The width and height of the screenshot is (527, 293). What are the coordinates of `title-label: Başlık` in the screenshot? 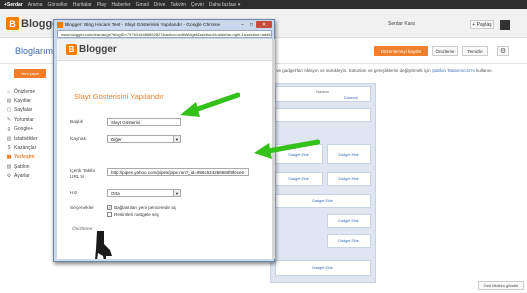 It's located at (77, 122).